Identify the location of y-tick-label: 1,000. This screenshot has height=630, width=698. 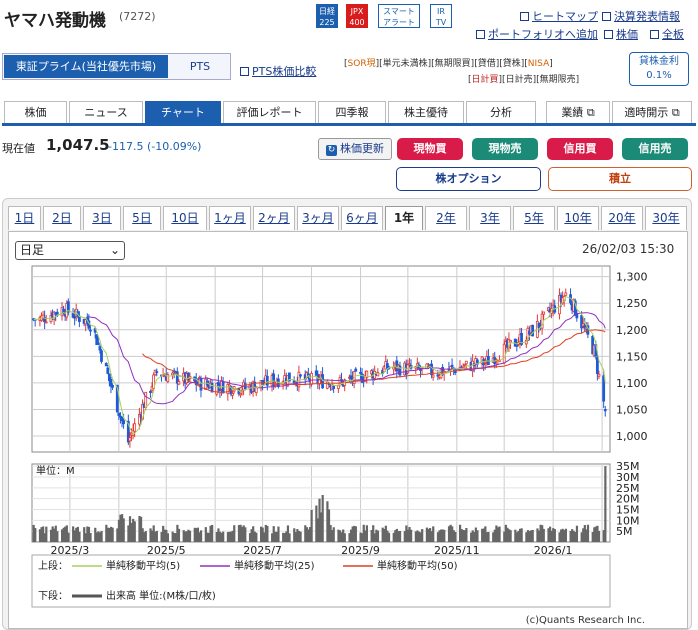
(632, 436).